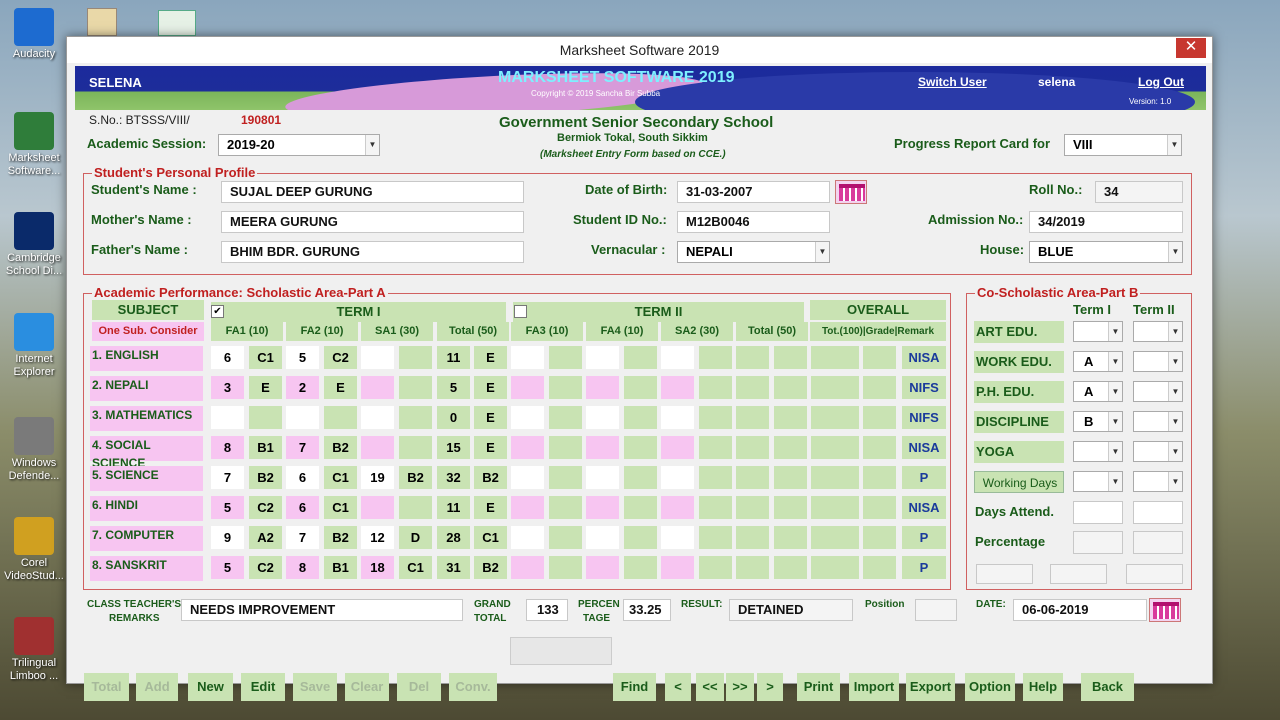 The image size is (1280, 720). Describe the element at coordinates (367, 687) in the screenshot. I see `clear-button: Clear` at that location.